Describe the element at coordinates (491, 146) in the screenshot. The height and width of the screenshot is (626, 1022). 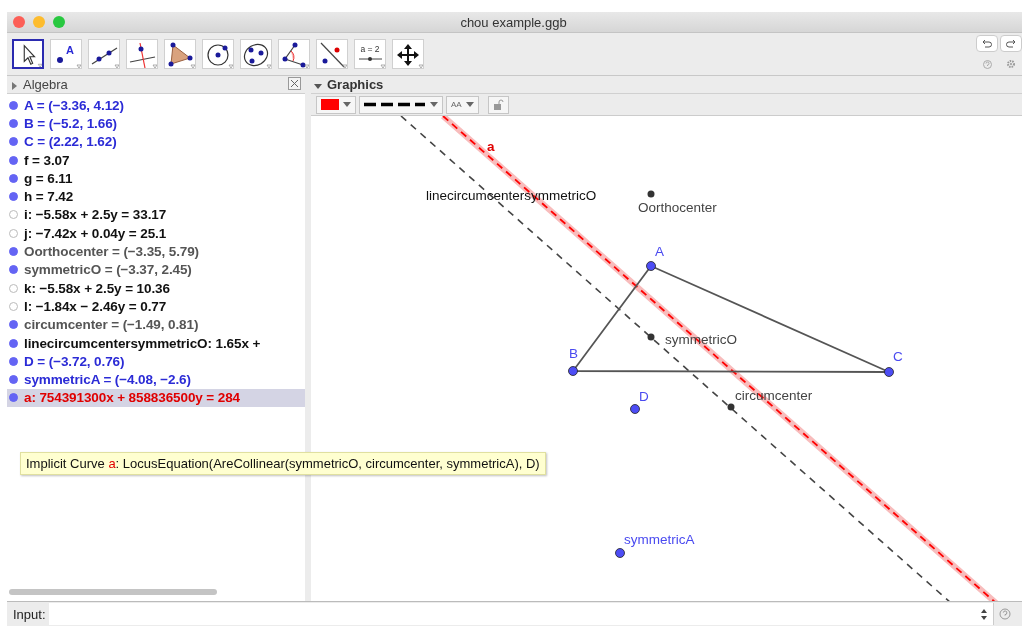
I see `point-label: a` at that location.